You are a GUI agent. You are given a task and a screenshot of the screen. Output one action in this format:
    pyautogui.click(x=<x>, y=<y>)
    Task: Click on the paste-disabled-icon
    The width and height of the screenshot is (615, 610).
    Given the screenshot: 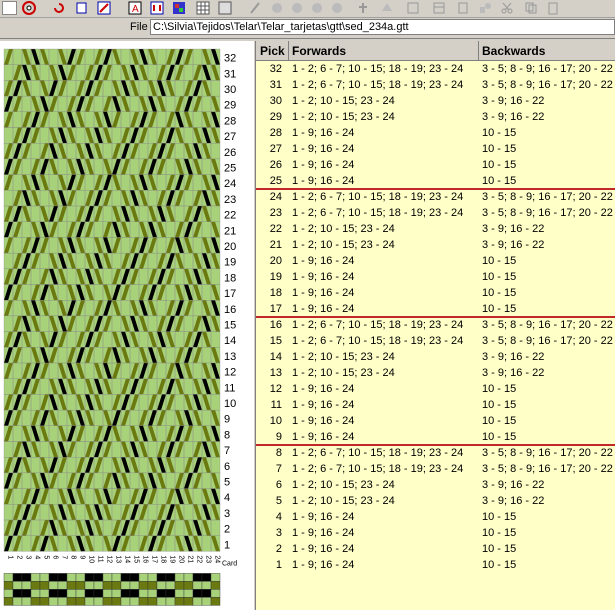 What is the action you would take?
    pyautogui.click(x=463, y=8)
    